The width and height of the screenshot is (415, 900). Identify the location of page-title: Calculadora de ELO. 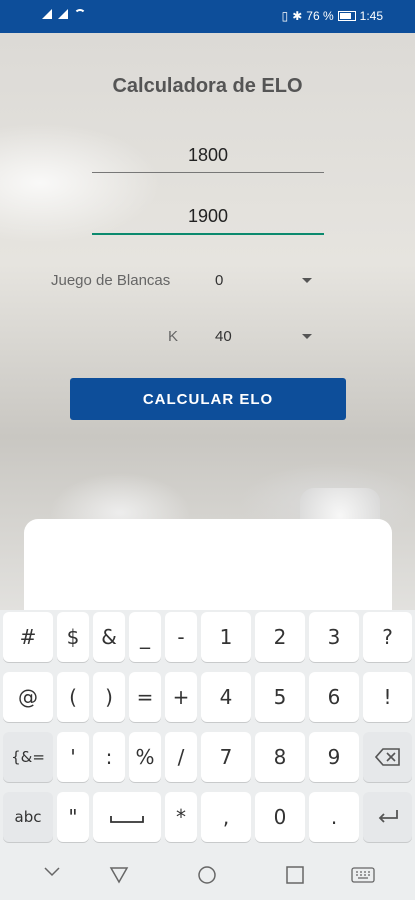
(207, 86).